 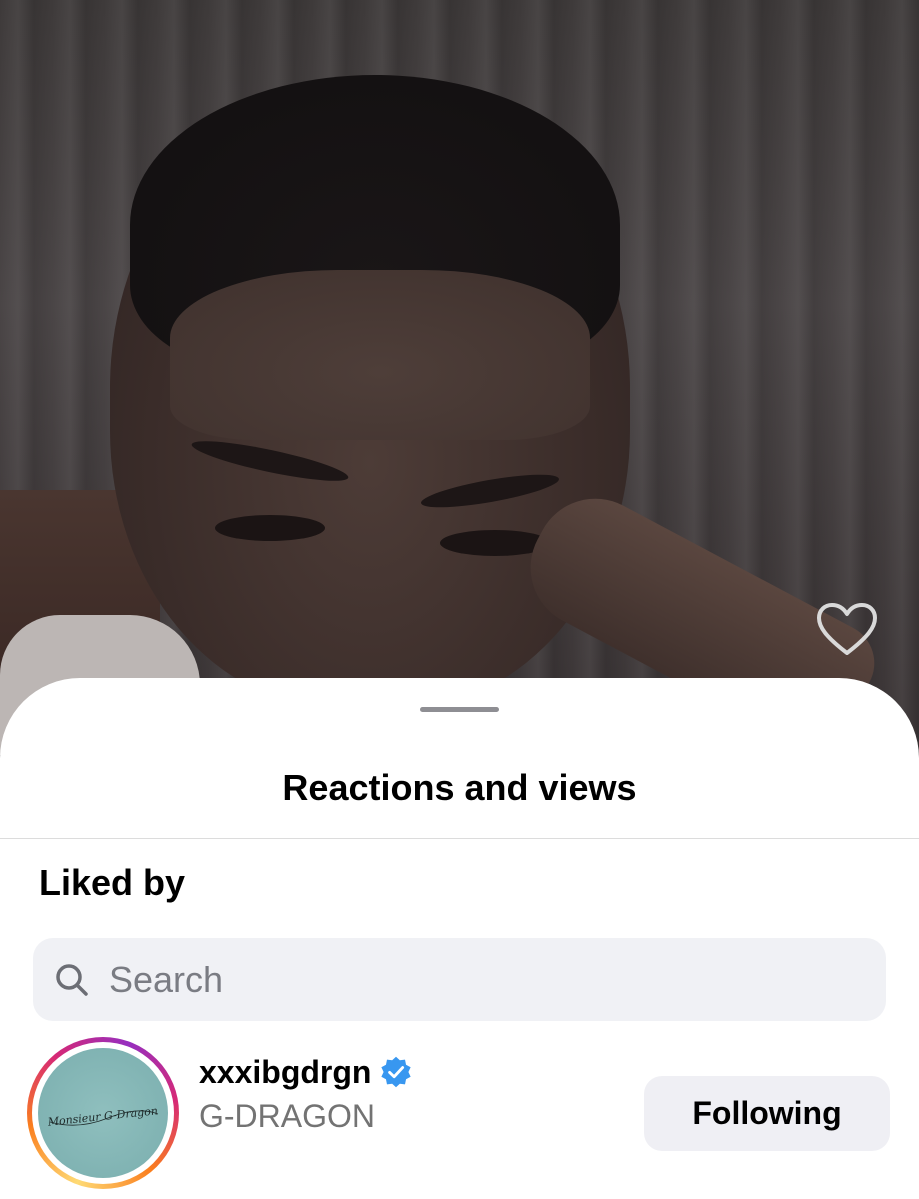 I want to click on avatar: Monsieur G-Dragon, so click(x=103, y=1113).